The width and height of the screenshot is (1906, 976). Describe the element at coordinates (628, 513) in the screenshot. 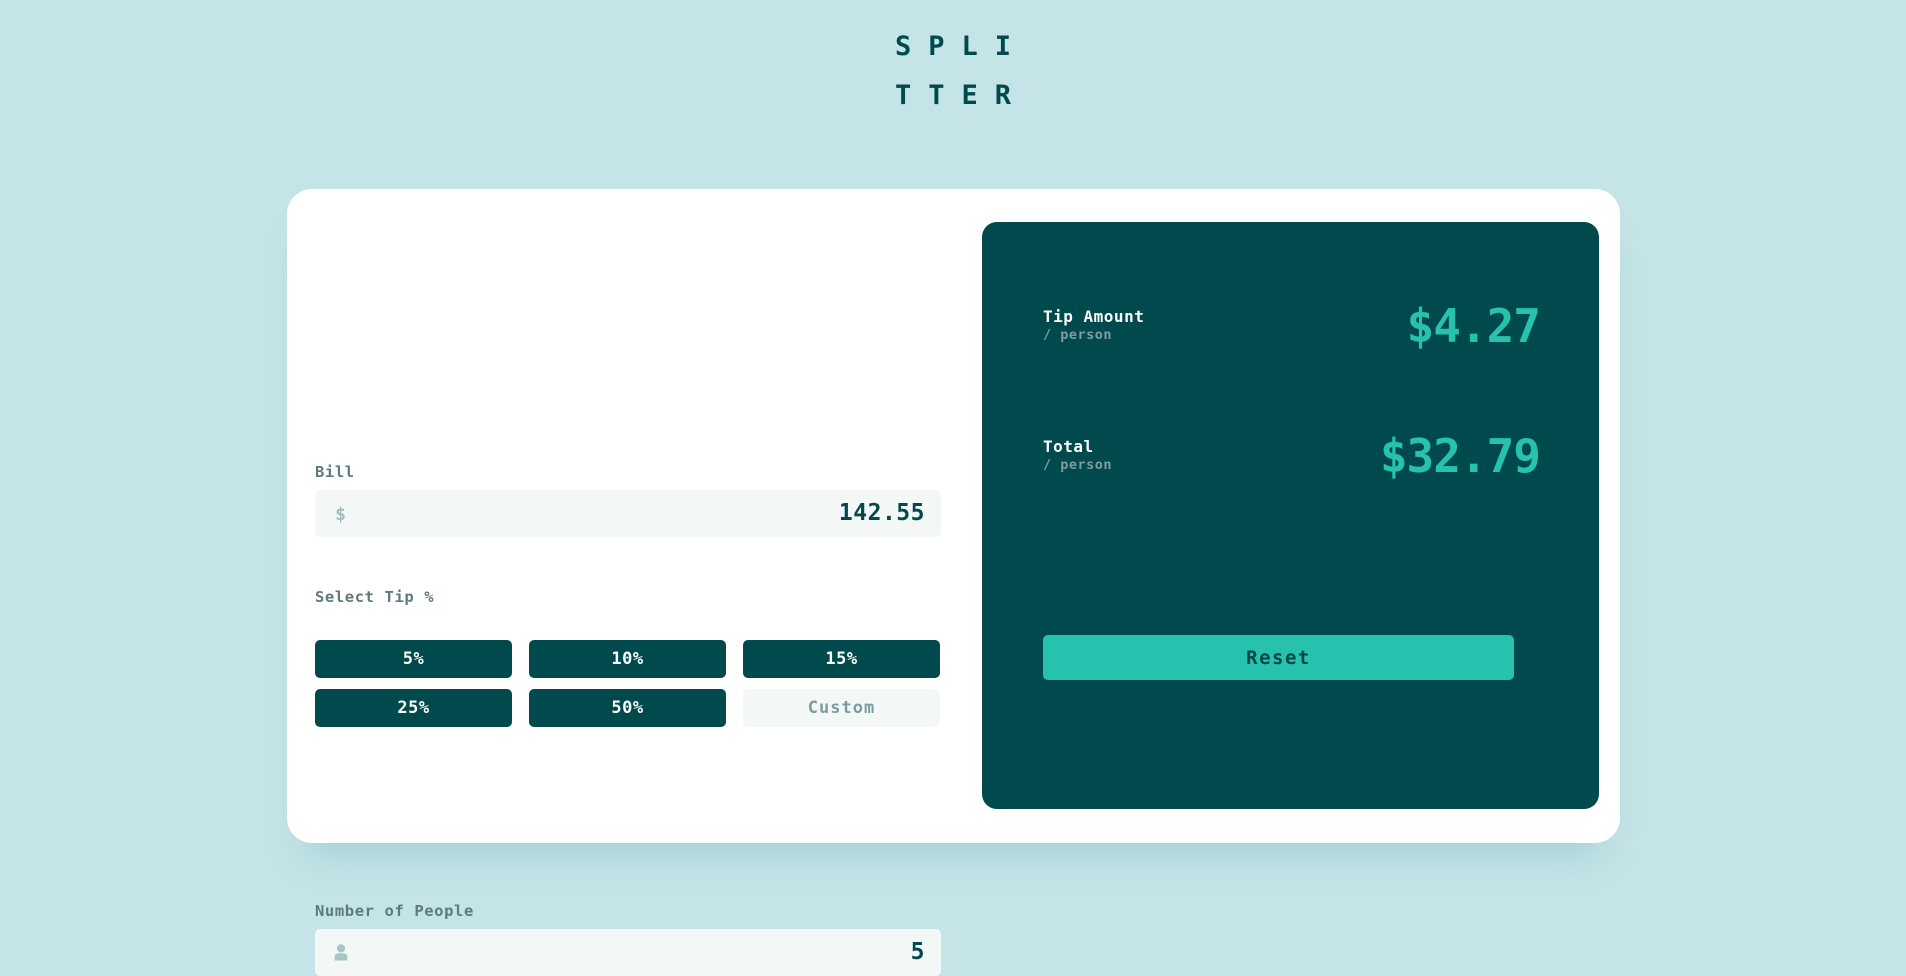

I see `bill-input: $ 142.55` at that location.